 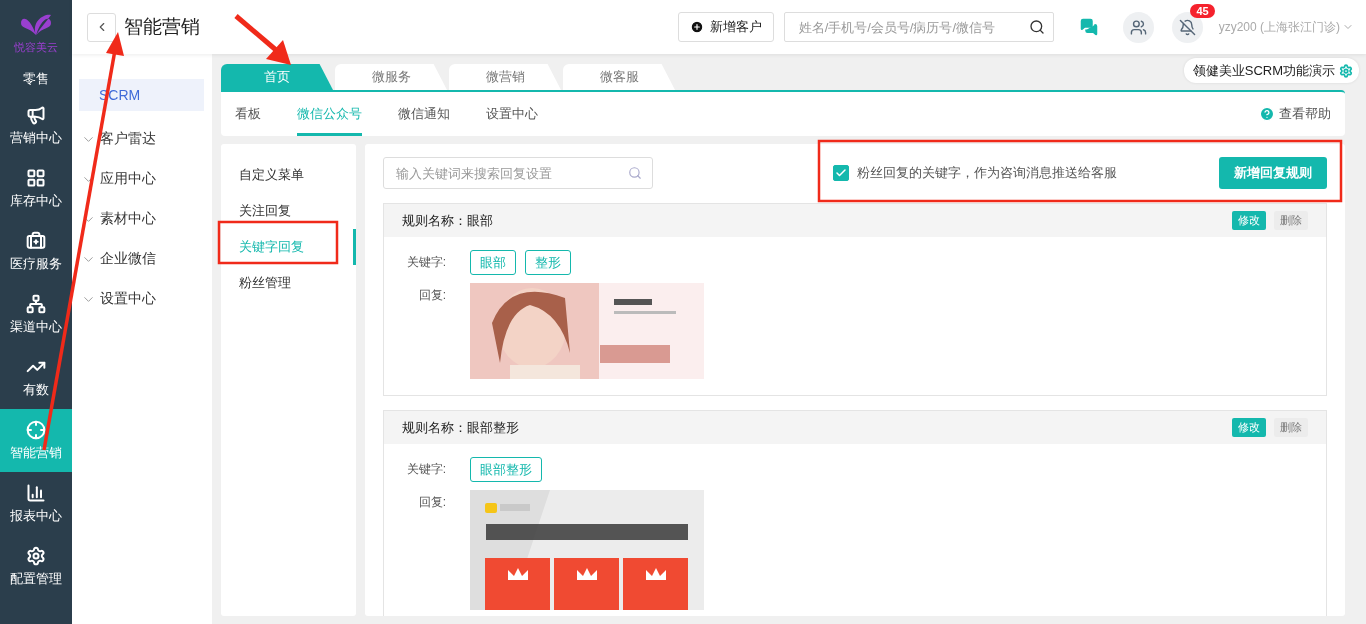 What do you see at coordinates (1187, 27) in the screenshot?
I see `bell-off-icon` at bounding box center [1187, 27].